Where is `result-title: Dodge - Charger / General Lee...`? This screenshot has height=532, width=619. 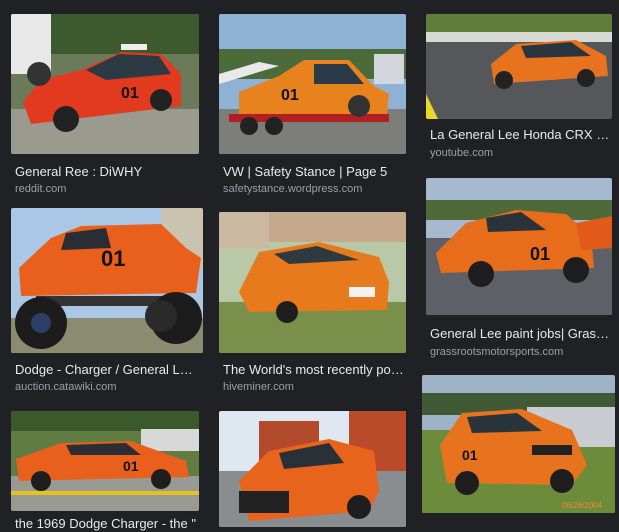
result-title: Dodge - Charger / General Lee... is located at coordinates (105, 370).